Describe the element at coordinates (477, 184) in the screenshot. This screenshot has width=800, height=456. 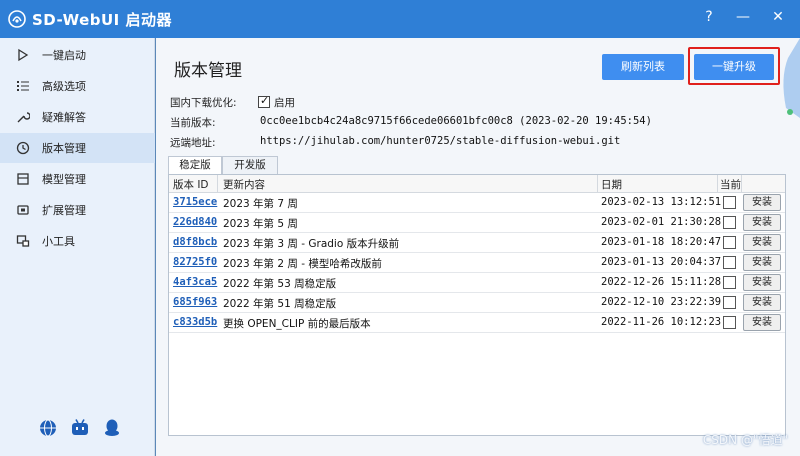
I see `table-header: 版本 ID 更新内容 日期 当前` at that location.